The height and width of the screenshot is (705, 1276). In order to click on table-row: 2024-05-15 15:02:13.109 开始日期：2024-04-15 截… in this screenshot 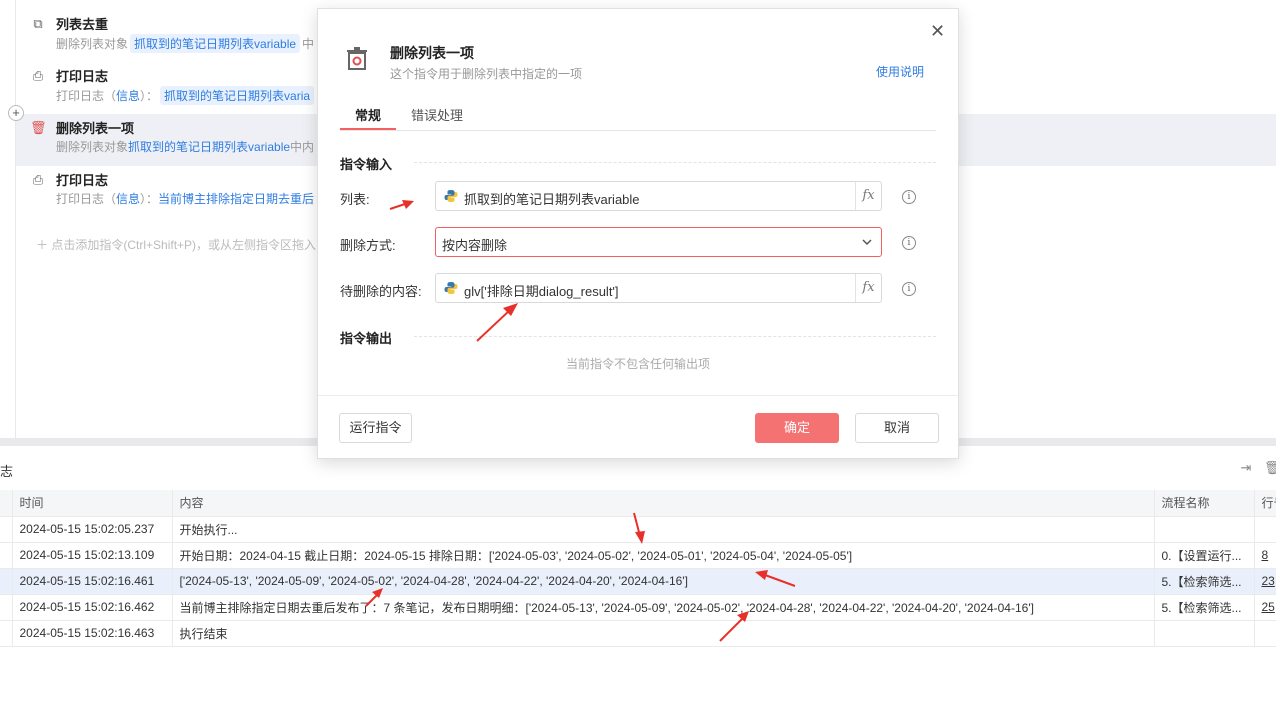, I will do `click(638, 555)`.